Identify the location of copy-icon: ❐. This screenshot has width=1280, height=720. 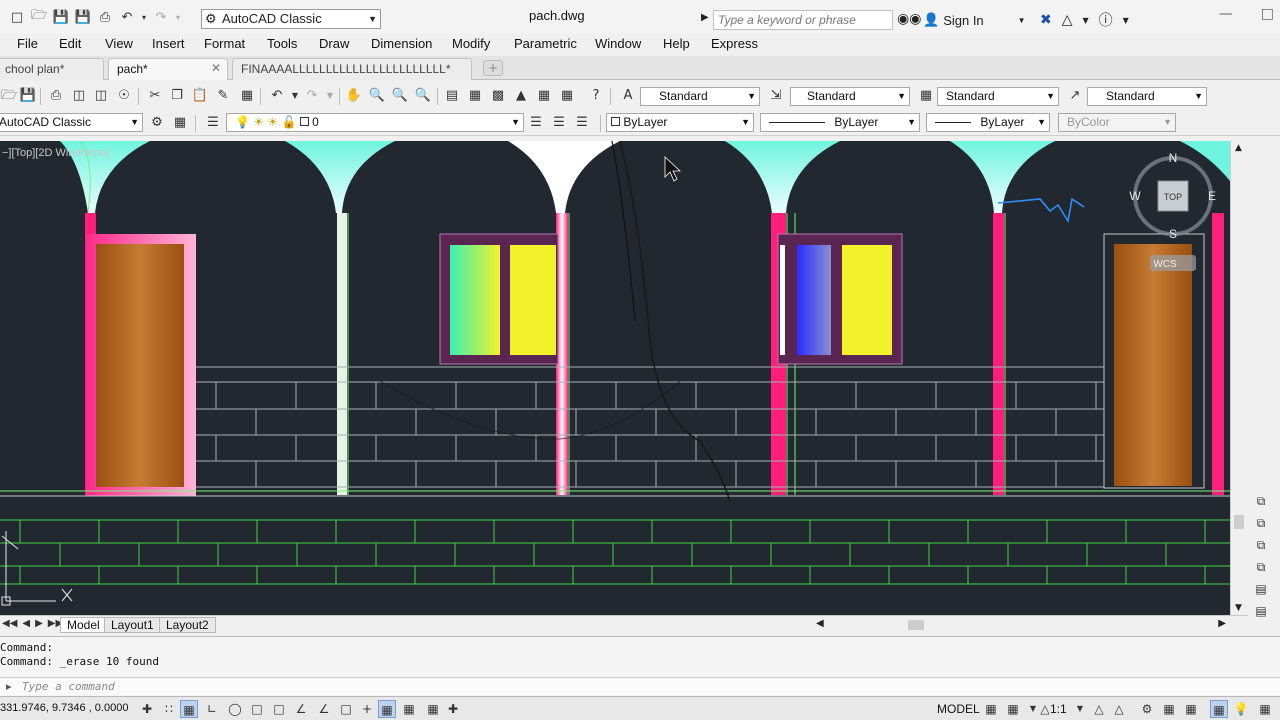
(177, 96).